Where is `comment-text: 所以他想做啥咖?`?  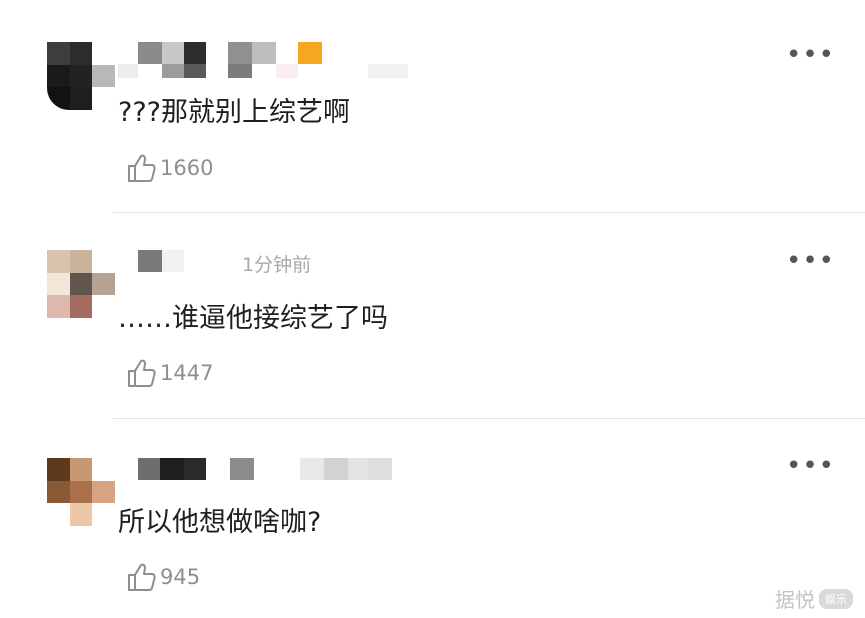 comment-text: 所以他想做啥咖? is located at coordinates (220, 522).